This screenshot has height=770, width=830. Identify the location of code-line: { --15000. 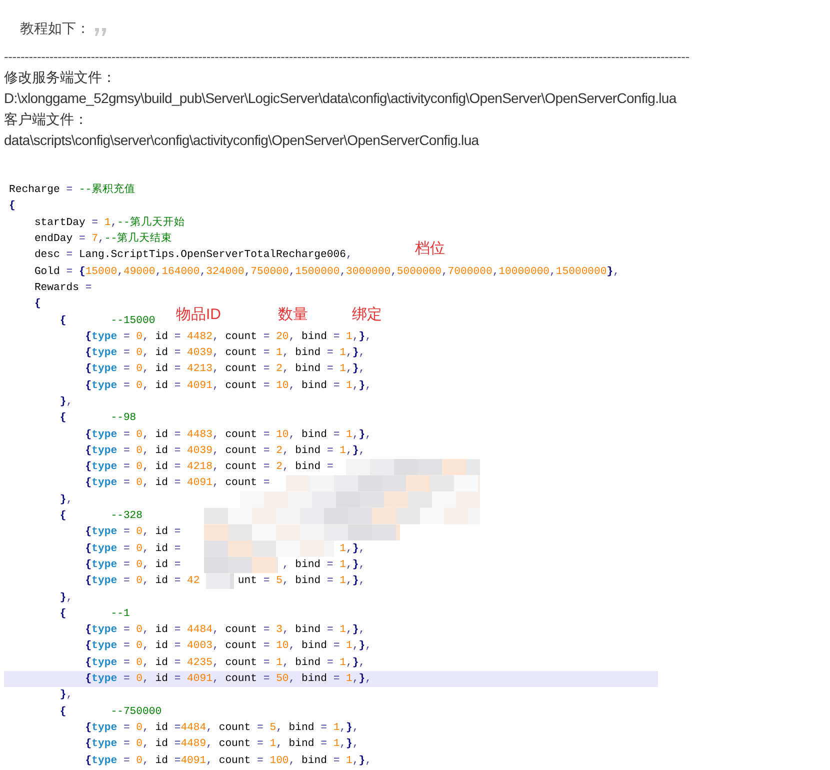
(107, 321).